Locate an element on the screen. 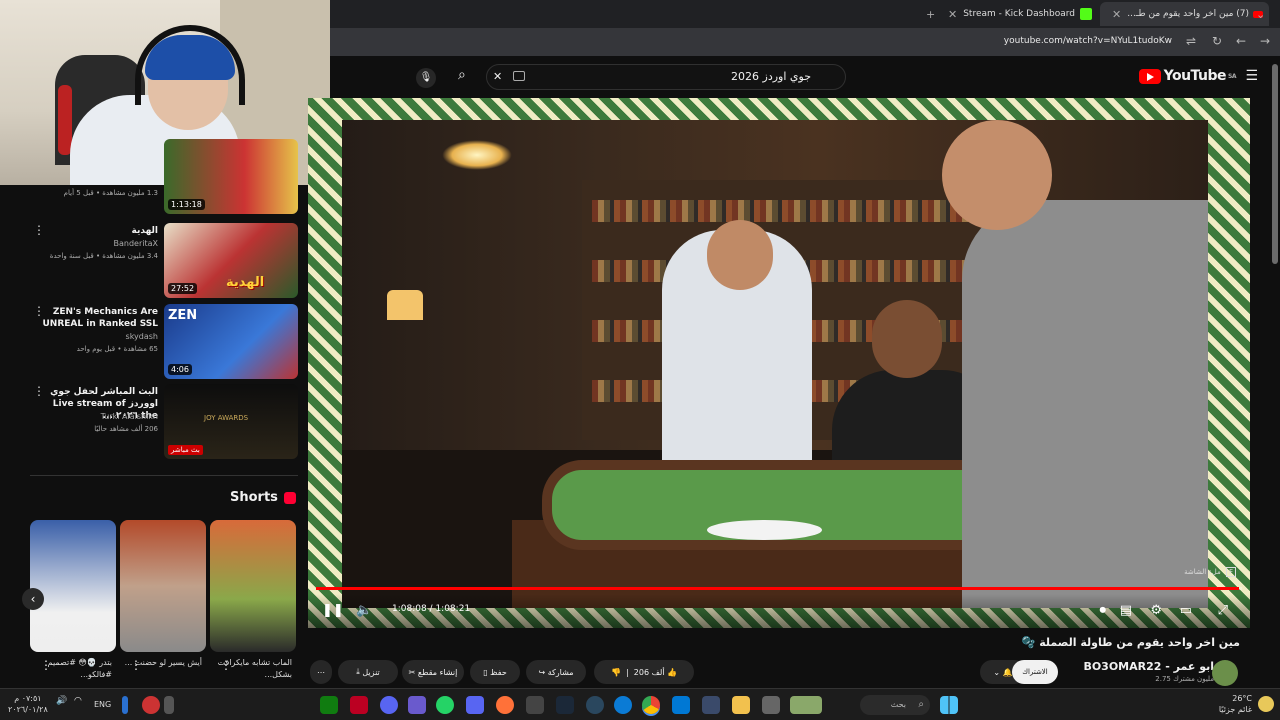  taskbar-clock: ٠٧:٥١ م ٢٠٢٦/٠١/٢٨ is located at coordinates (28, 704).